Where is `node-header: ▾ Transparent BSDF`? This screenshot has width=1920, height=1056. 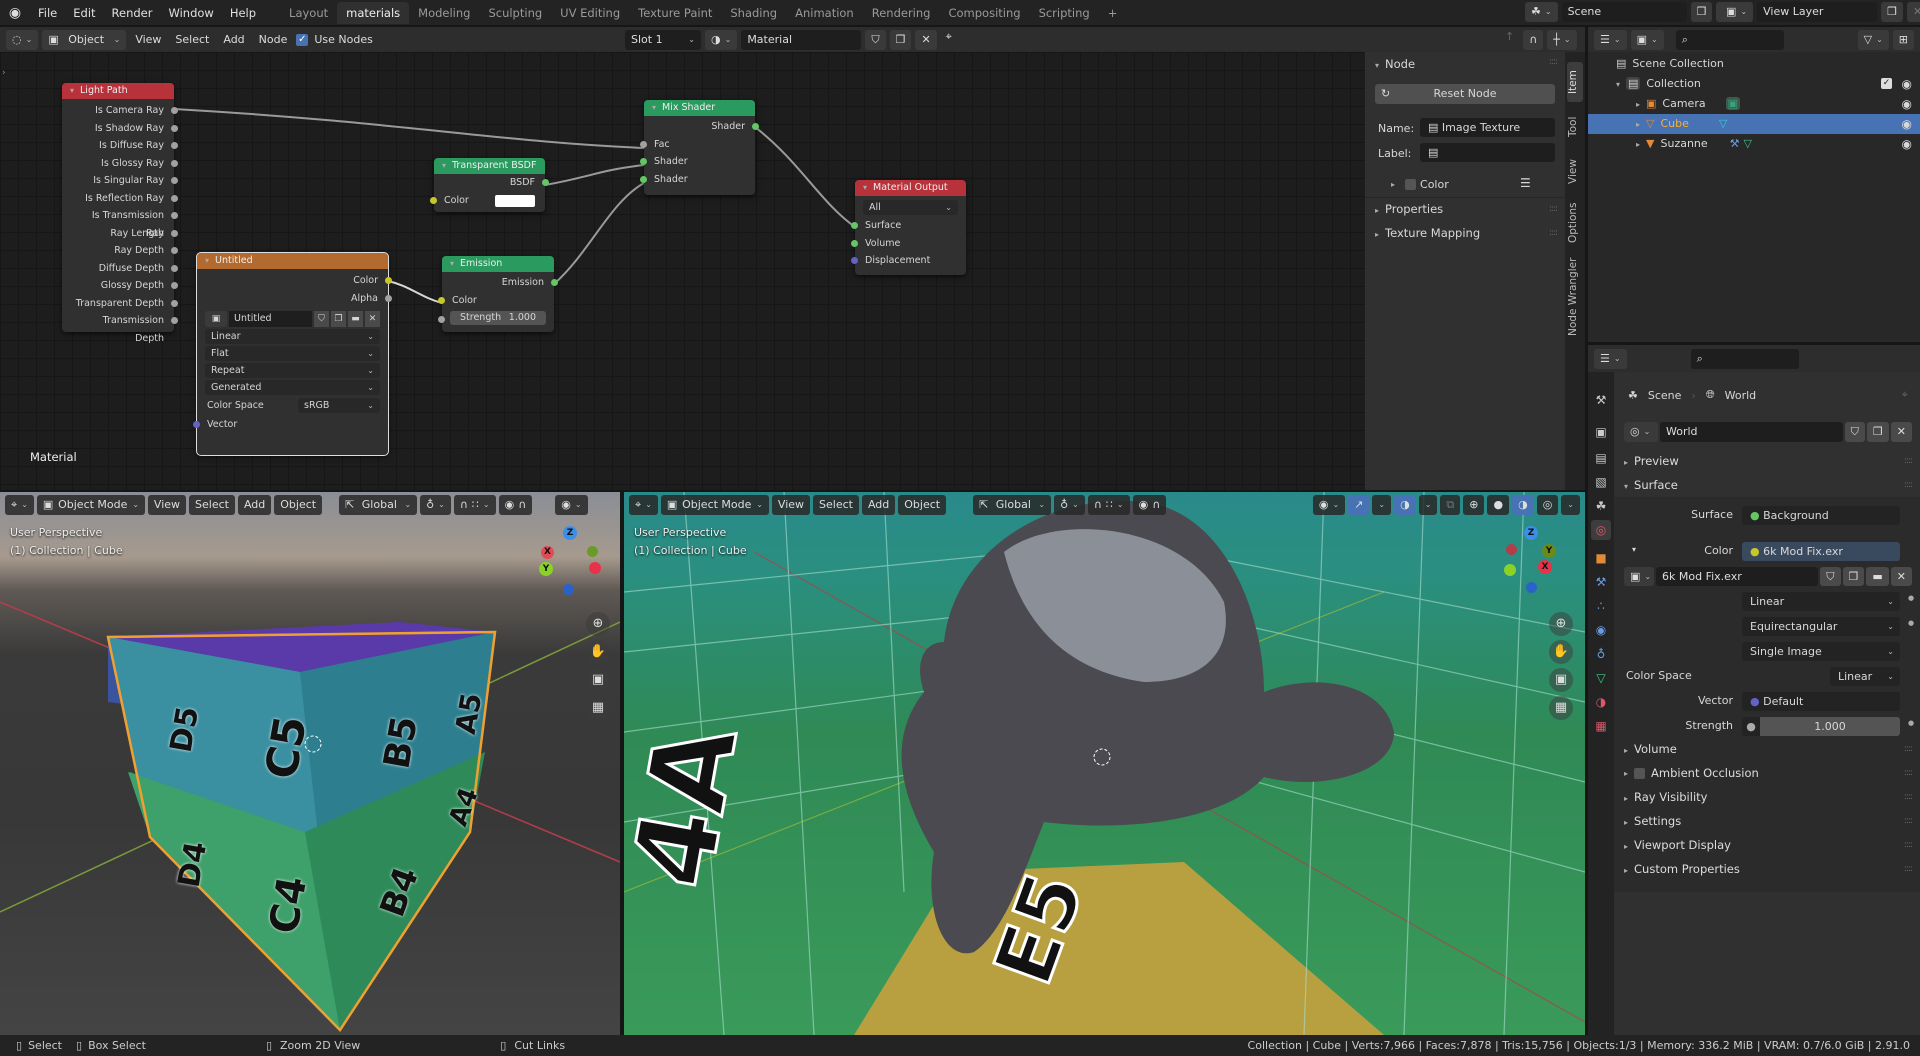
node-header: ▾ Transparent BSDF is located at coordinates (489, 166).